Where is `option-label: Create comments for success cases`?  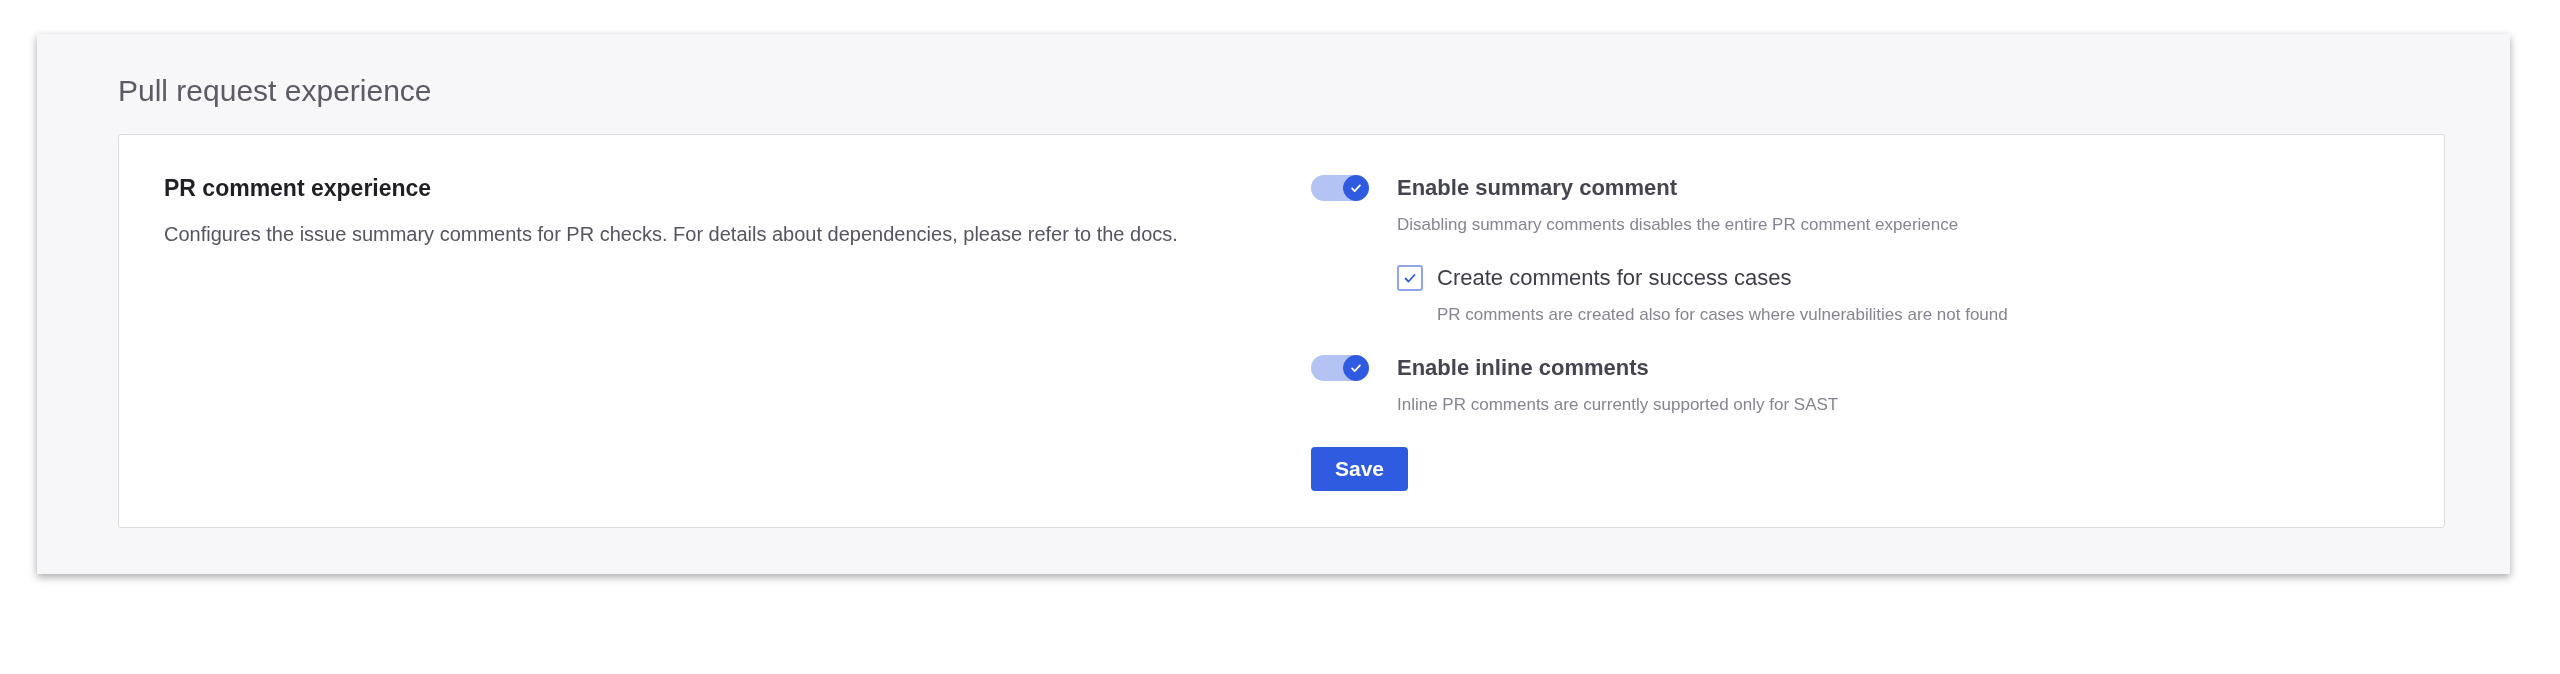
option-label: Create comments for success cases is located at coordinates (1615, 278).